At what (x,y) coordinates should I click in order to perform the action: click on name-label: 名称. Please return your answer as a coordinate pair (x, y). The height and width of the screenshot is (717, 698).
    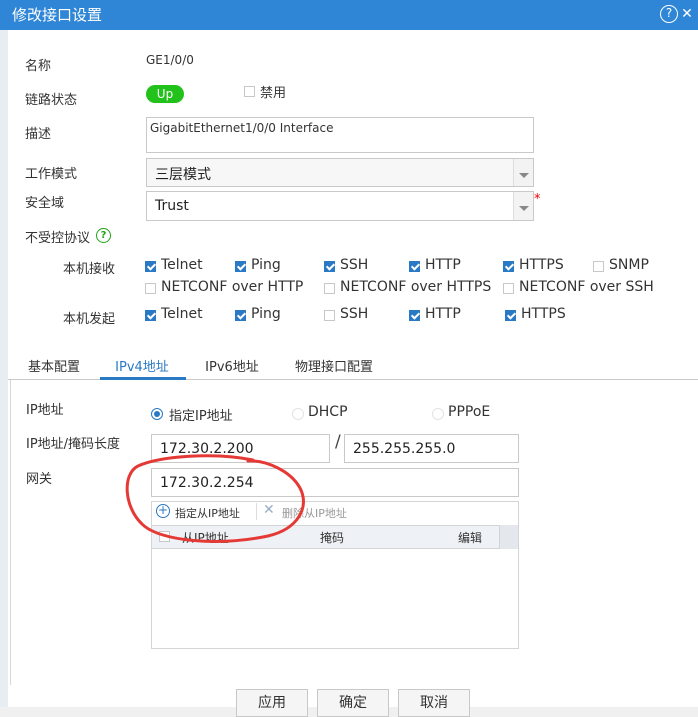
    Looking at the image, I should click on (38, 66).